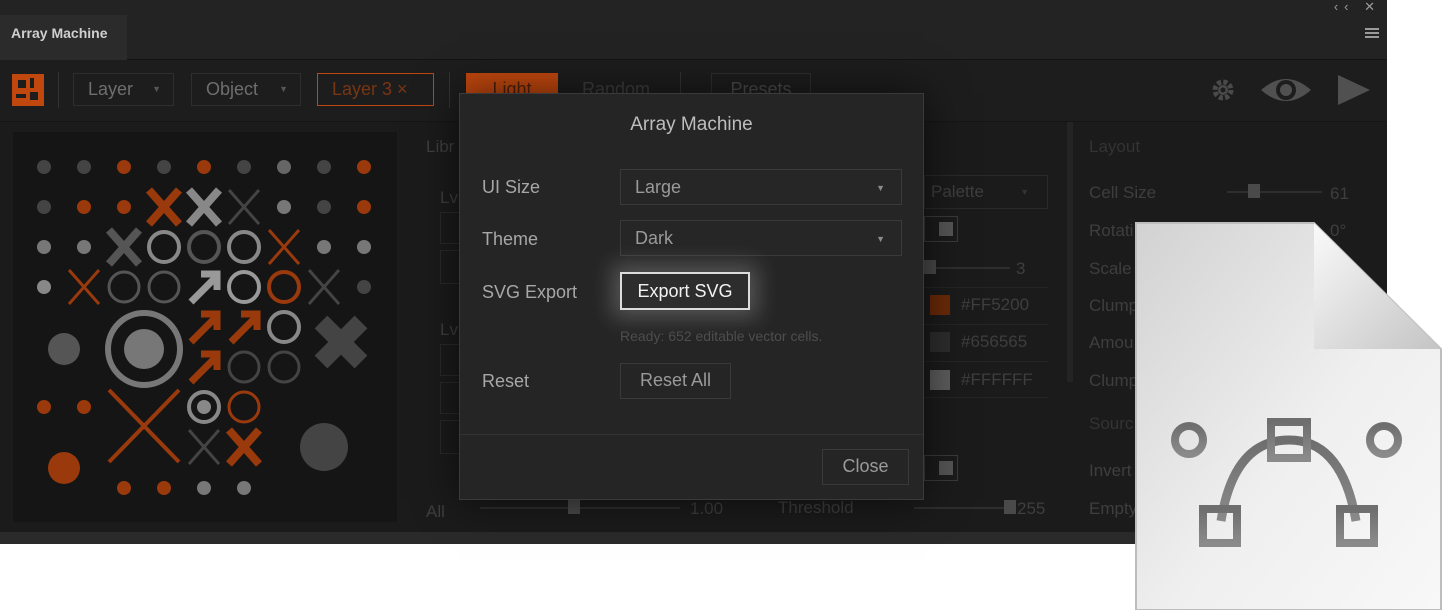  What do you see at coordinates (111, 89) in the screenshot?
I see `layer-dropdown-label: Layer` at bounding box center [111, 89].